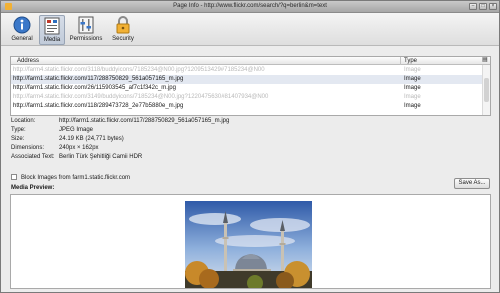  What do you see at coordinates (101, 157) in the screenshot?
I see `associated-text-value: Berlin Türk Şehitliği Camii HDR` at bounding box center [101, 157].